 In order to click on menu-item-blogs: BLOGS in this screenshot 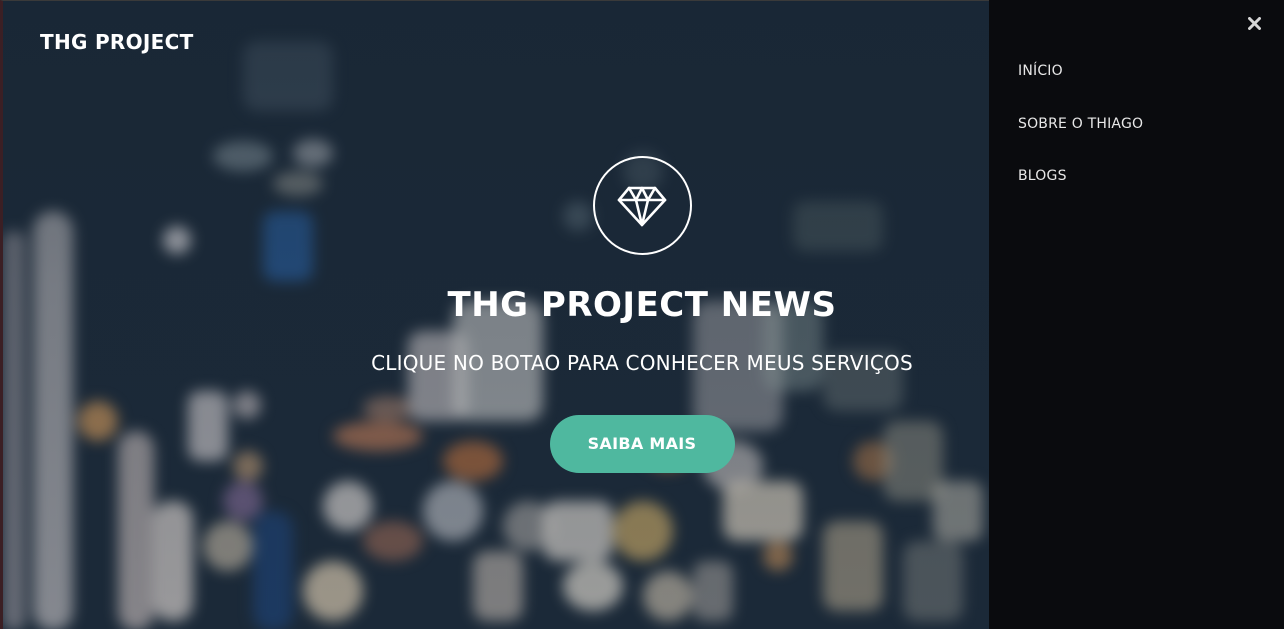, I will do `click(1080, 192)`.